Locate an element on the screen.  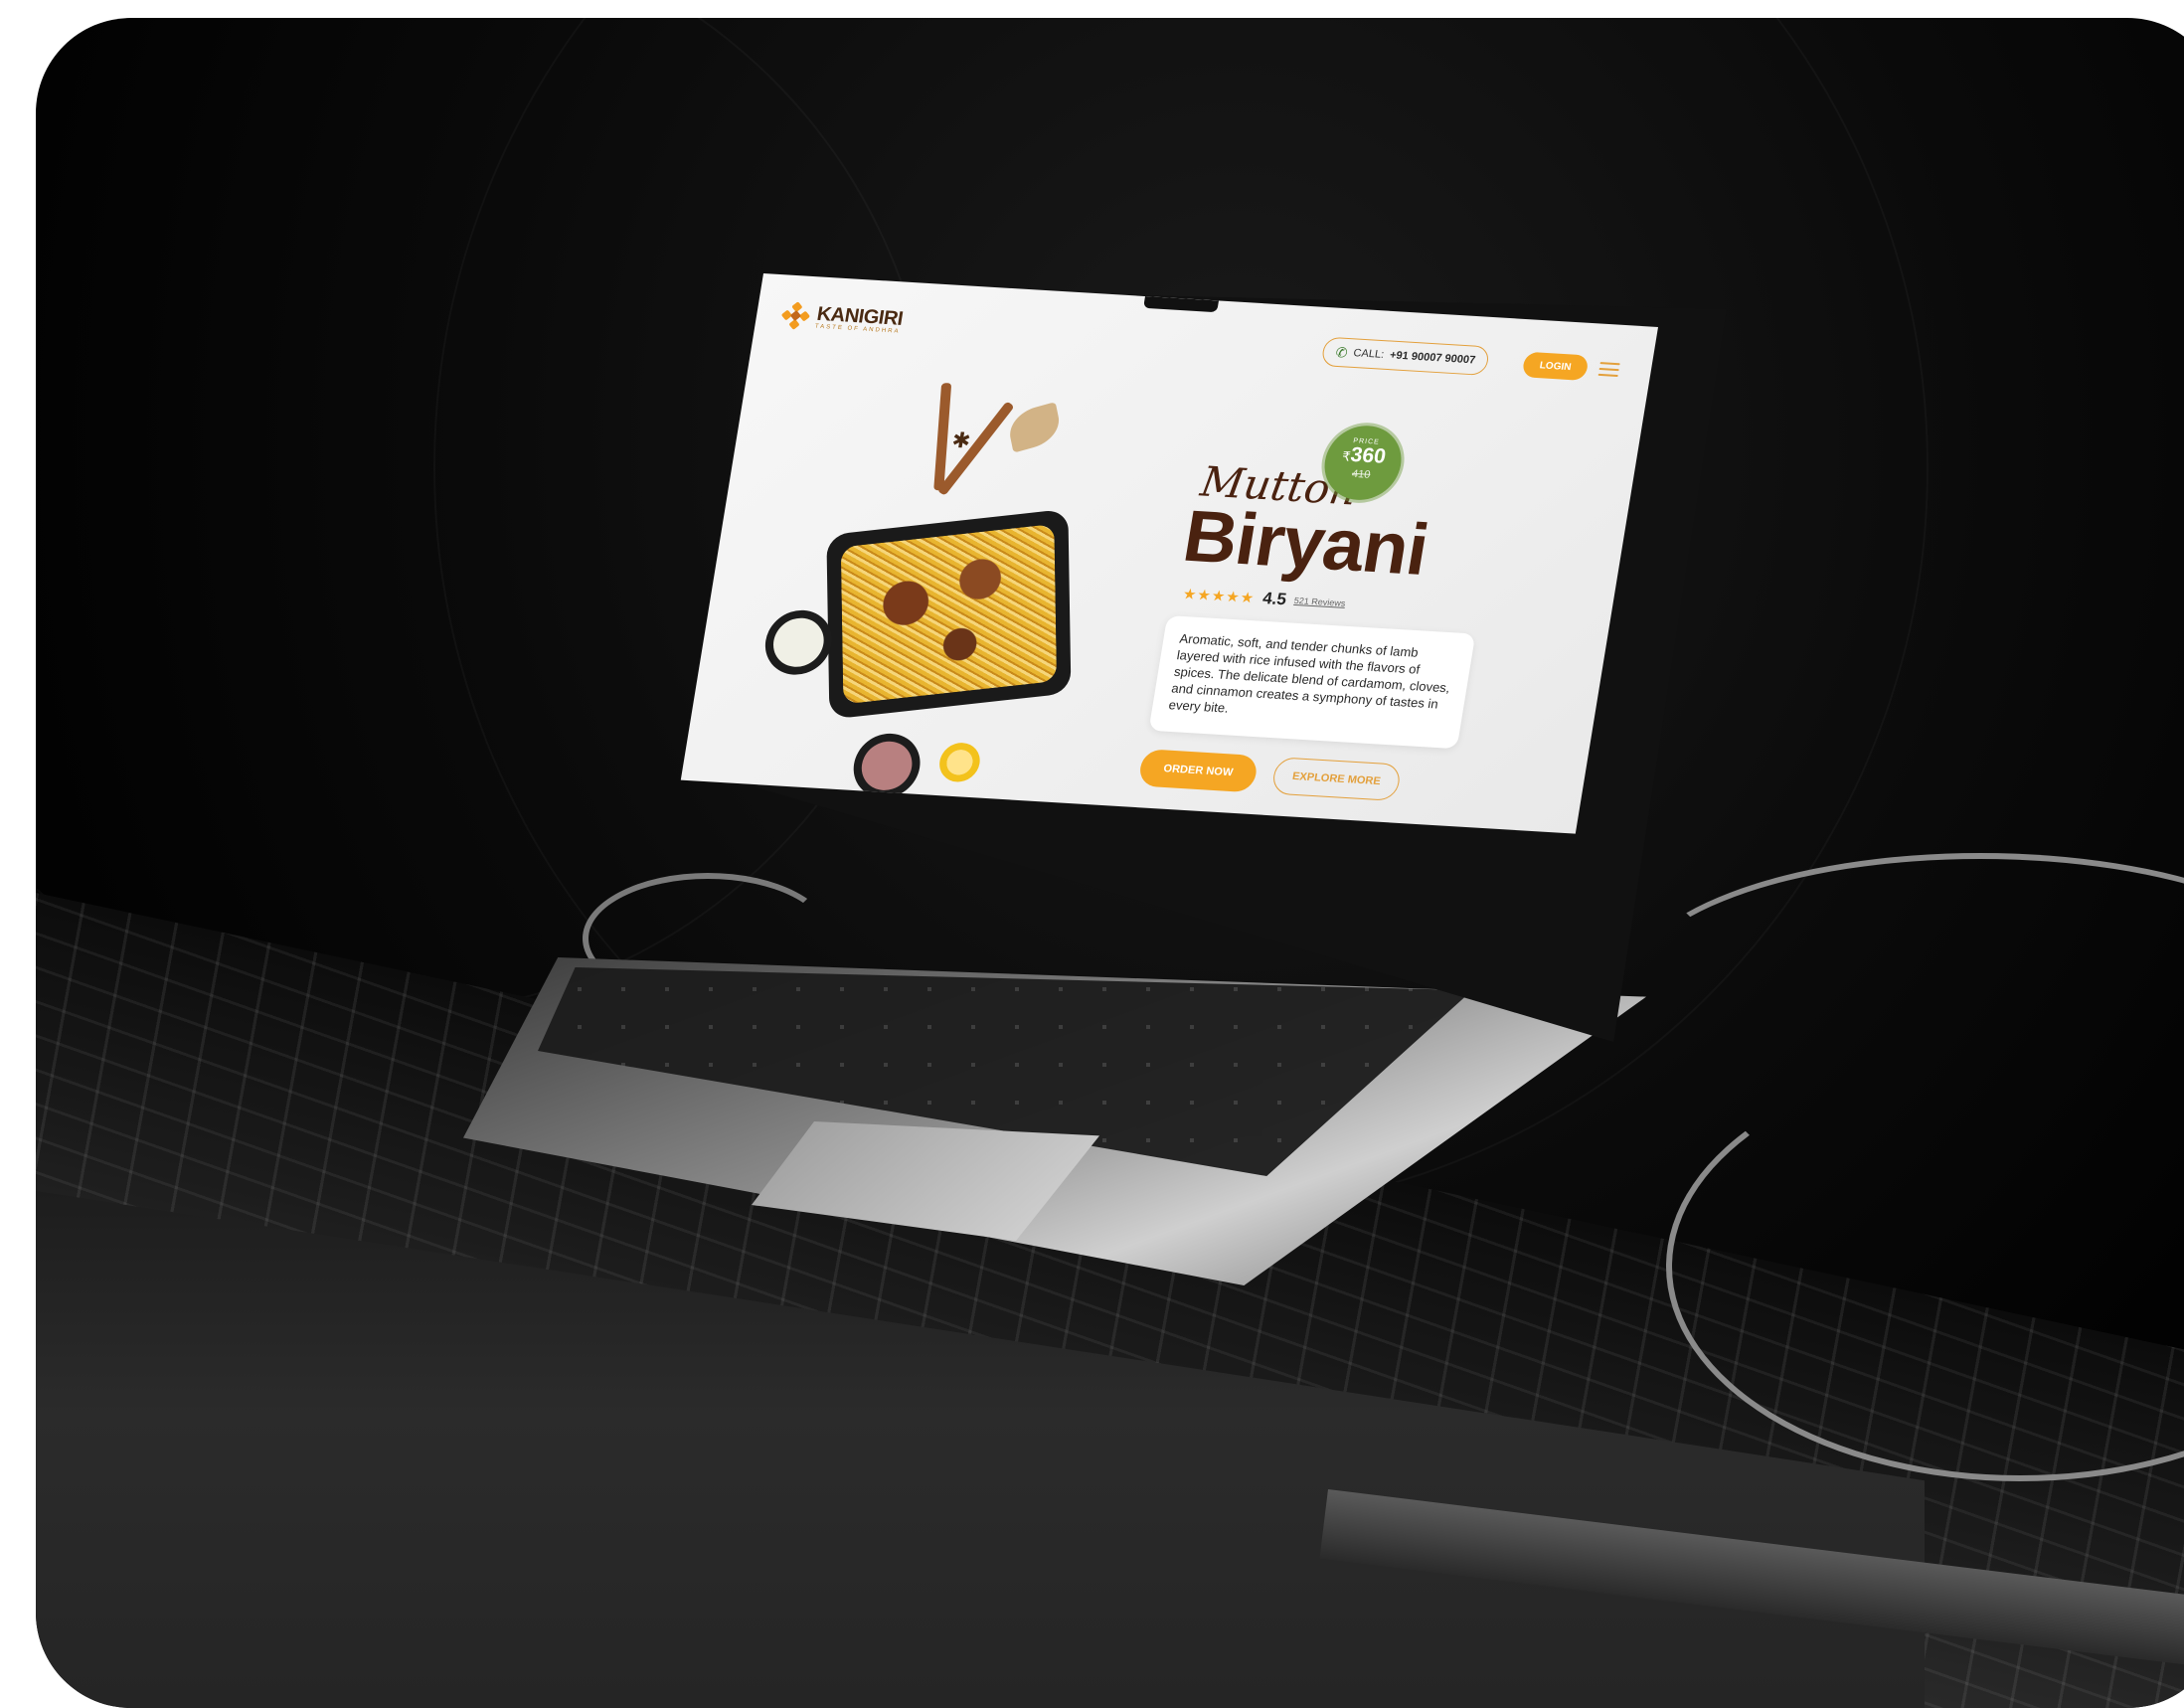
bay-leaf is located at coordinates (1034, 427).